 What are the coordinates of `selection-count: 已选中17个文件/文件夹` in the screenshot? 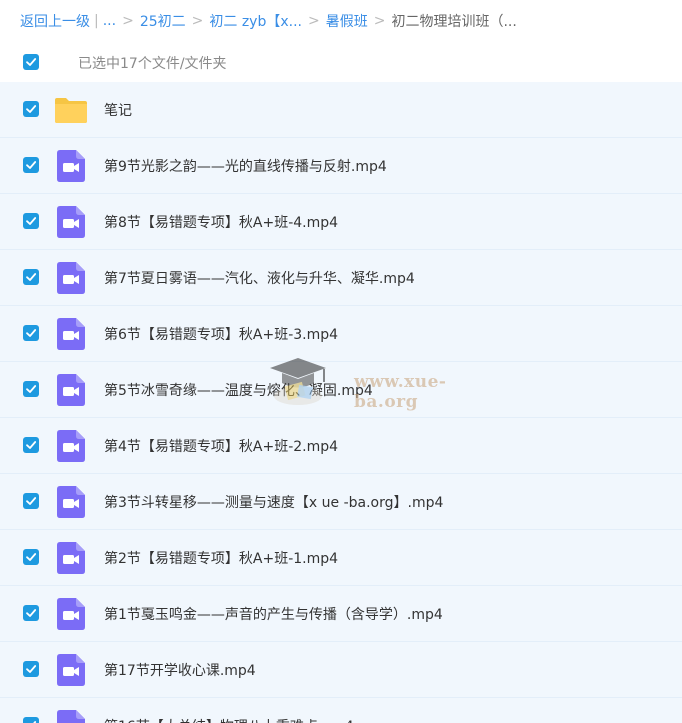 It's located at (152, 64).